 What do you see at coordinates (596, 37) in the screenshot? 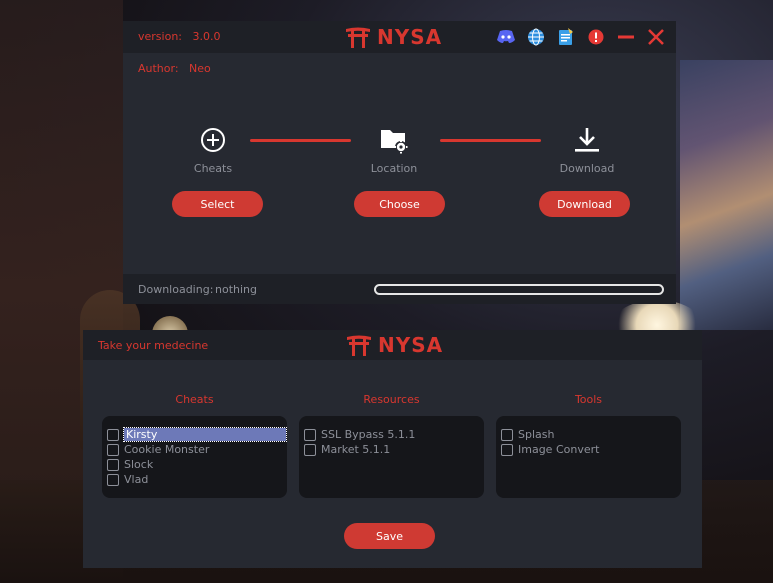
I see `alert-icon` at bounding box center [596, 37].